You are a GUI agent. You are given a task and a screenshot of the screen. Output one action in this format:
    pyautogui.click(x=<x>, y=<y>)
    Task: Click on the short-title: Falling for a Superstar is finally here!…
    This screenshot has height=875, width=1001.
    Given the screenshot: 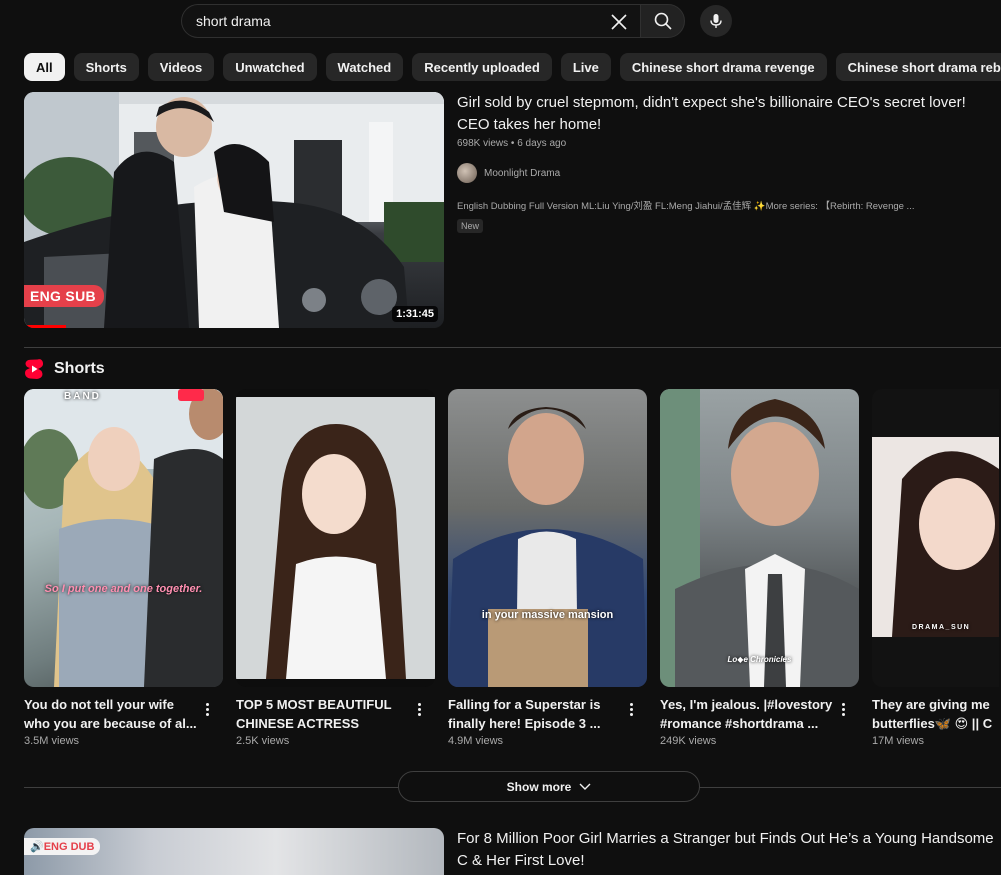 What is the action you would take?
    pyautogui.click(x=547, y=714)
    